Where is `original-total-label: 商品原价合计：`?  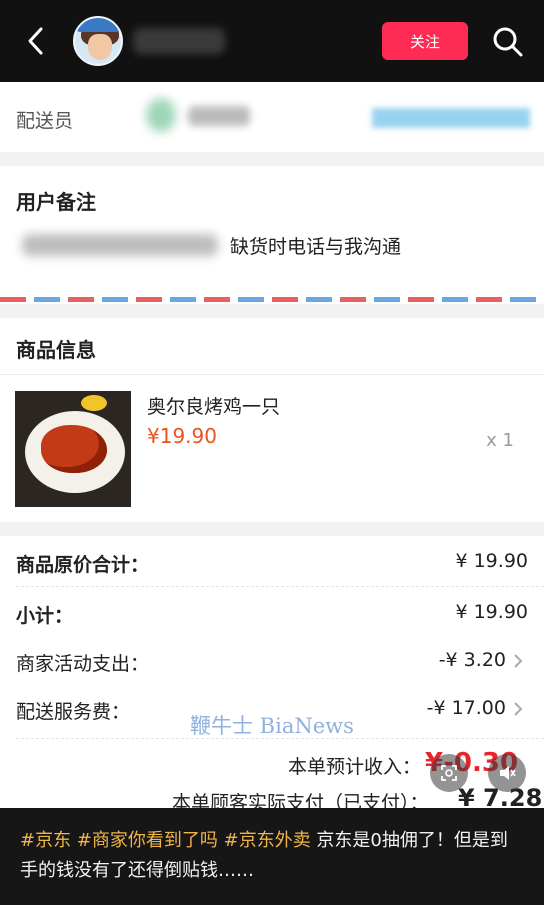 original-total-label: 商品原价合计： is located at coordinates (83, 565).